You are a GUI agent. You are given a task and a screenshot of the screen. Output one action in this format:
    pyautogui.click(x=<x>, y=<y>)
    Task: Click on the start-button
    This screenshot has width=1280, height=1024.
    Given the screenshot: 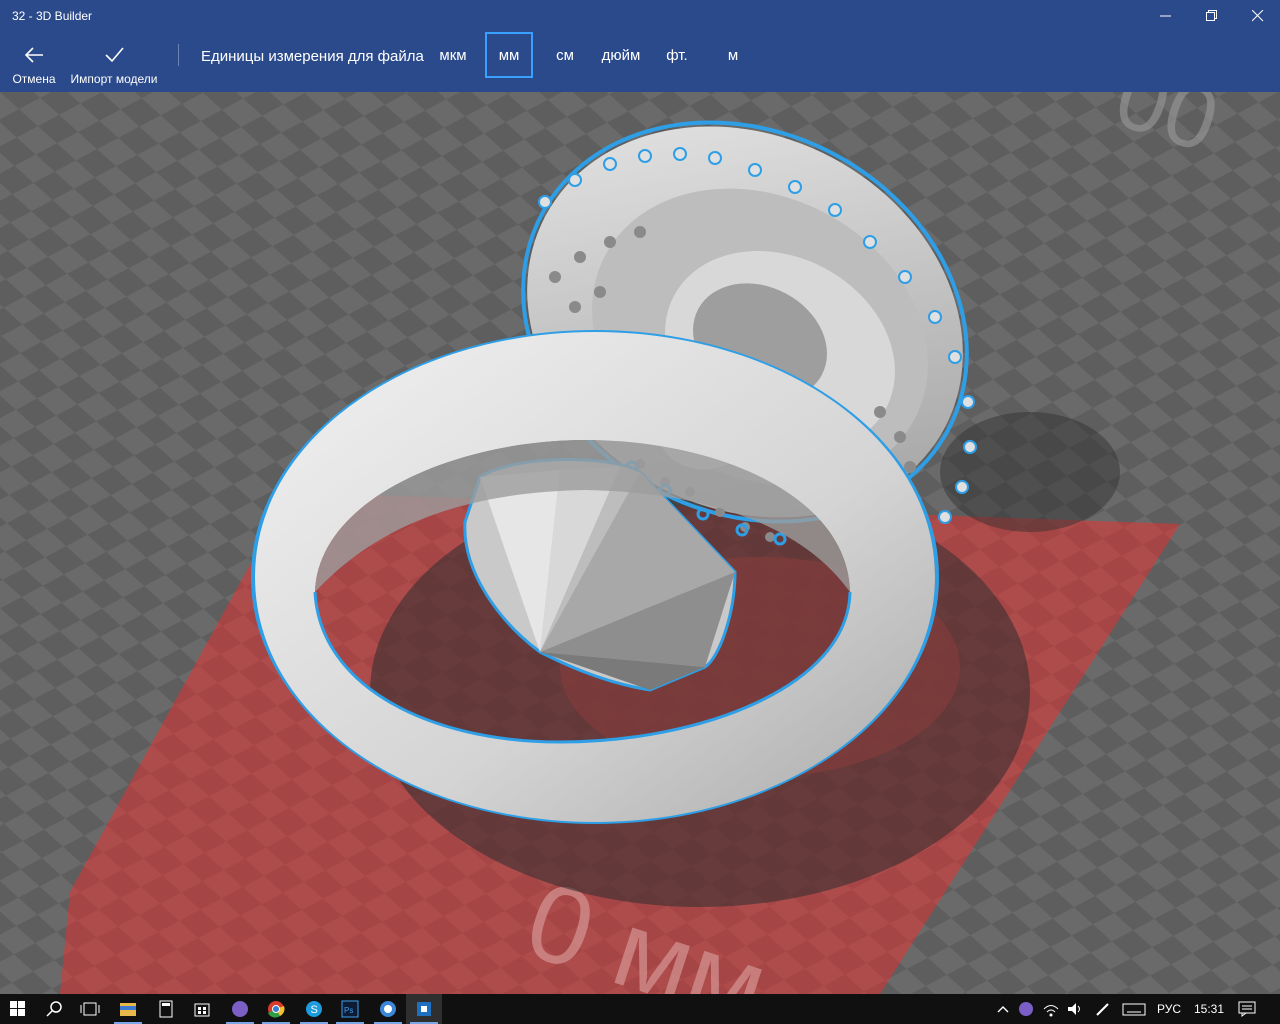 What is the action you would take?
    pyautogui.click(x=18, y=1009)
    